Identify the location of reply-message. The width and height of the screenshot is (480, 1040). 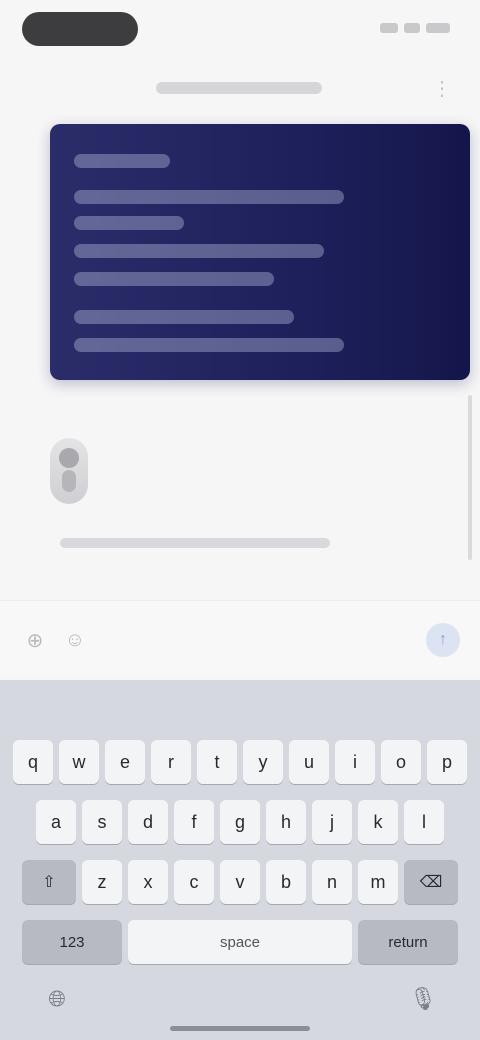
(250, 500).